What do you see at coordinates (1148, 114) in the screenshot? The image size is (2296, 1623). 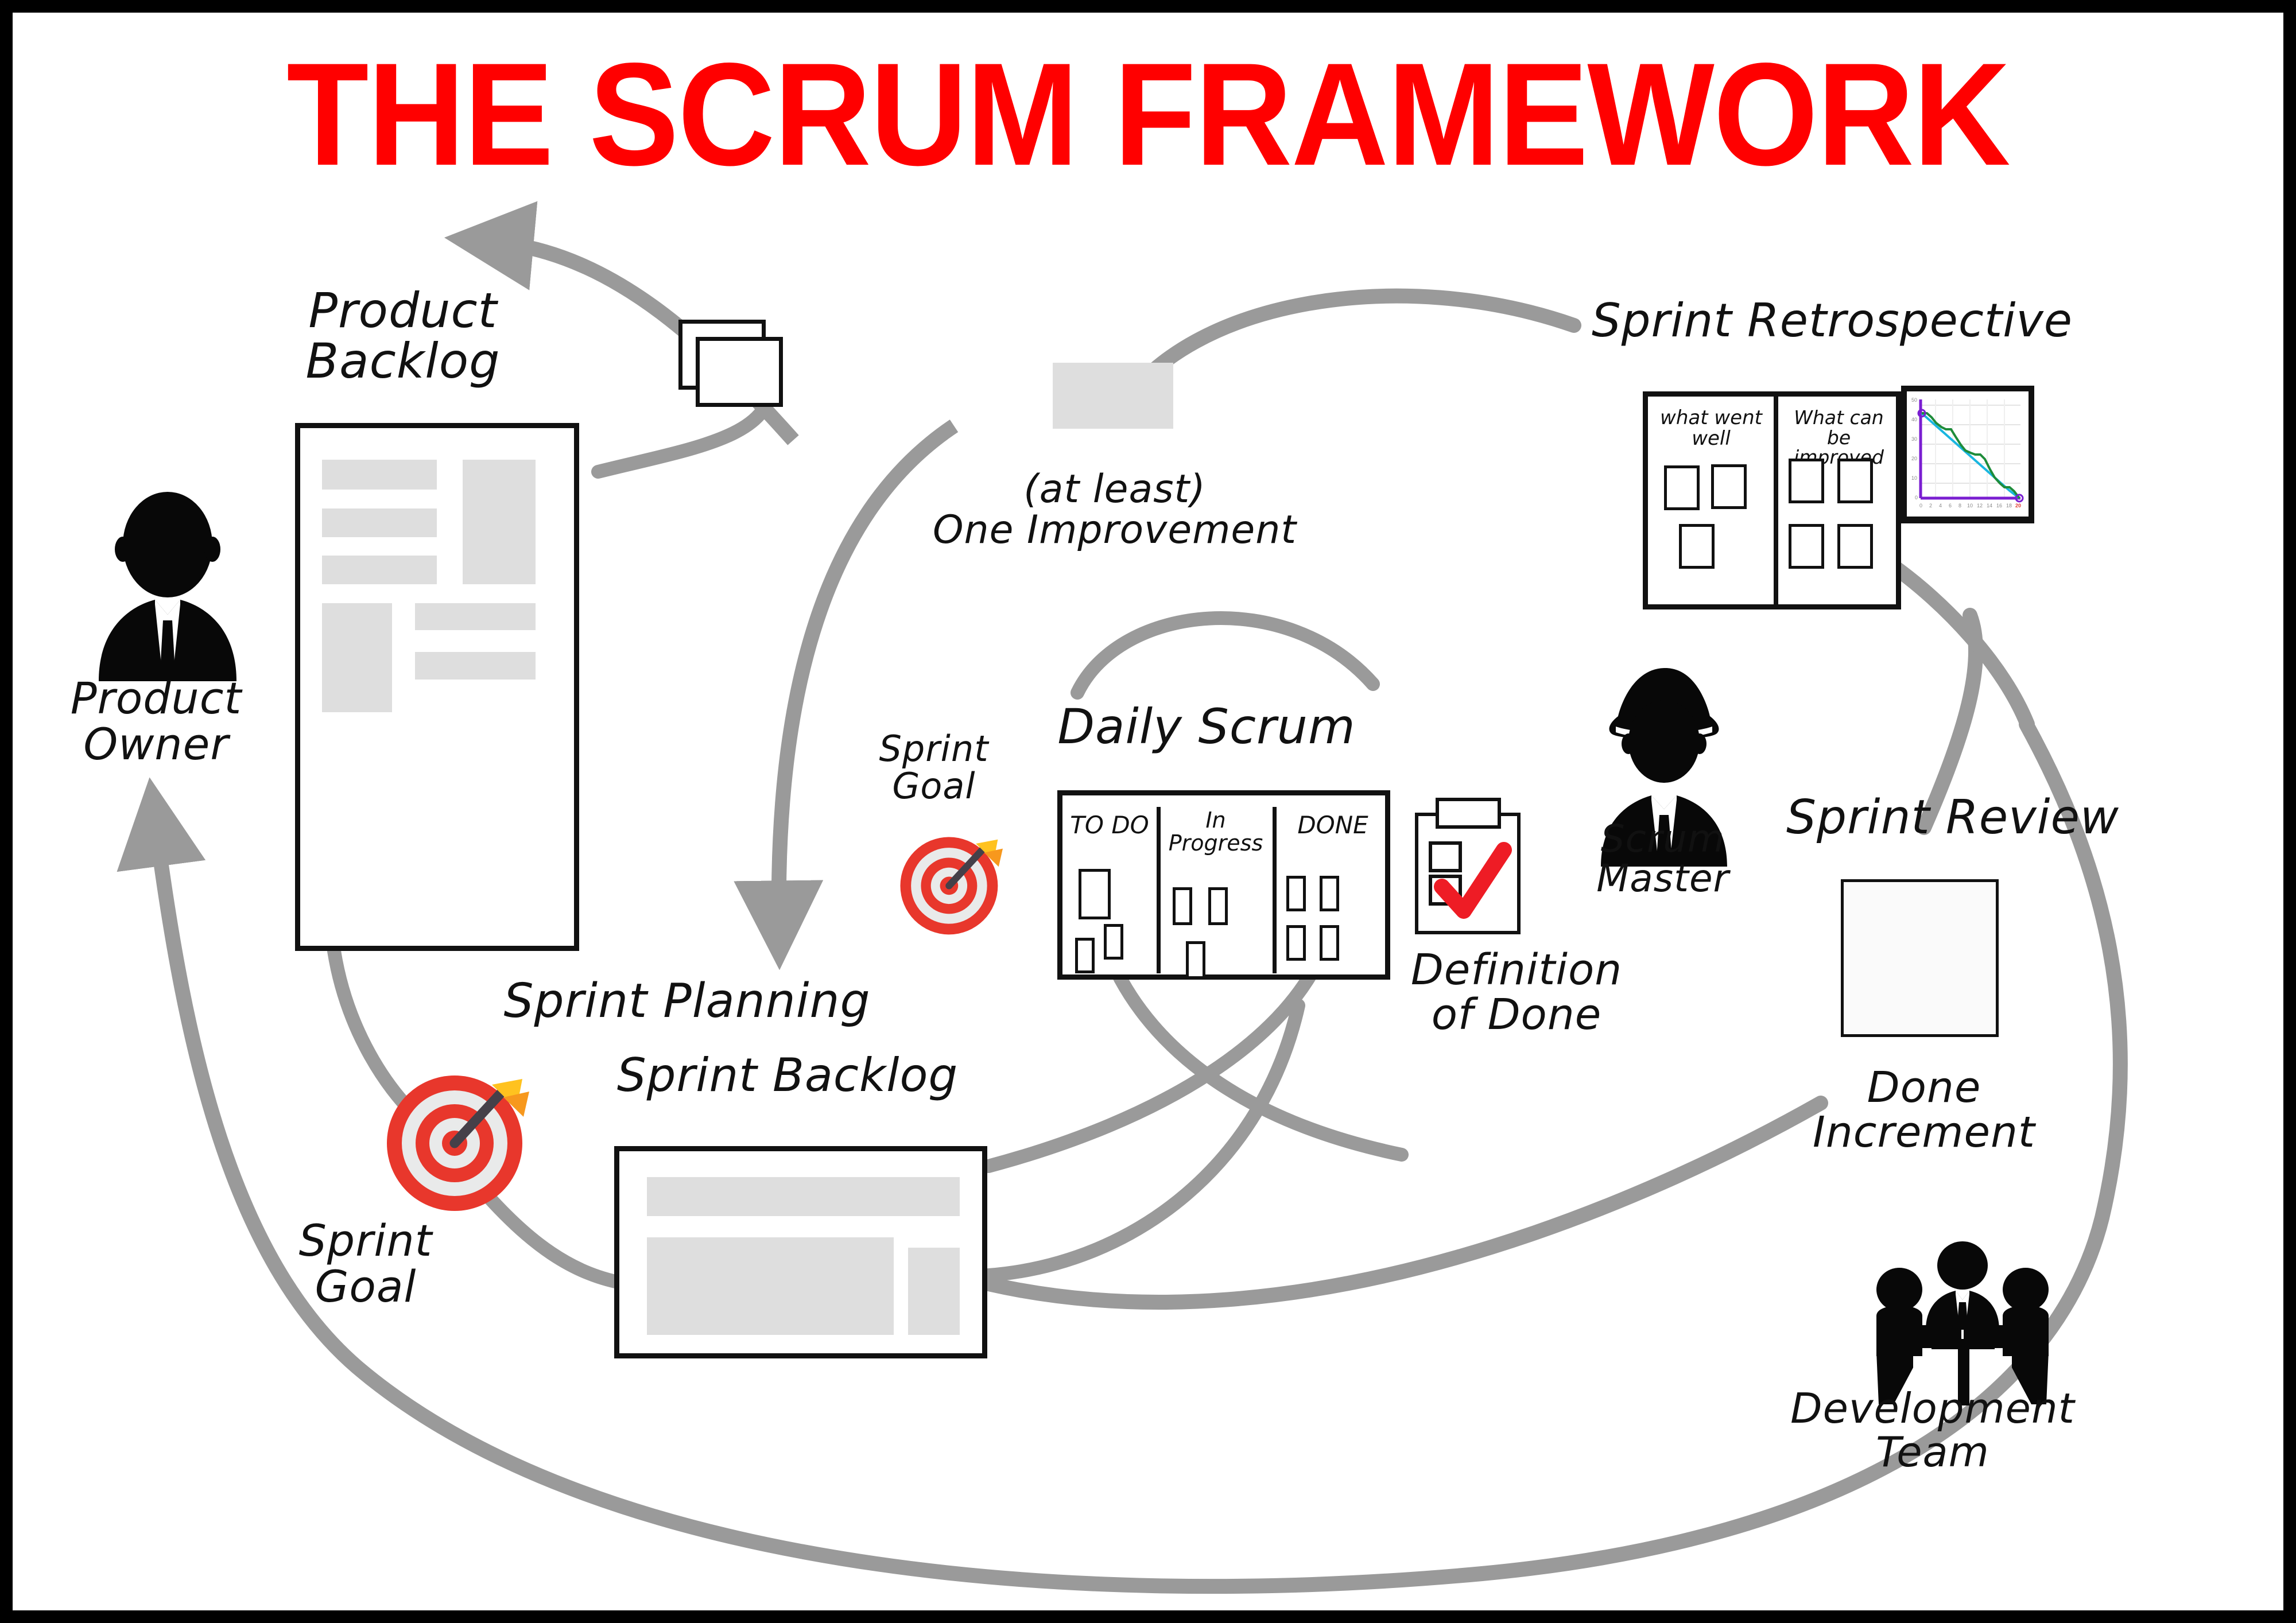 I see `page-title: THE SCRUM FRAMEWORK` at bounding box center [1148, 114].